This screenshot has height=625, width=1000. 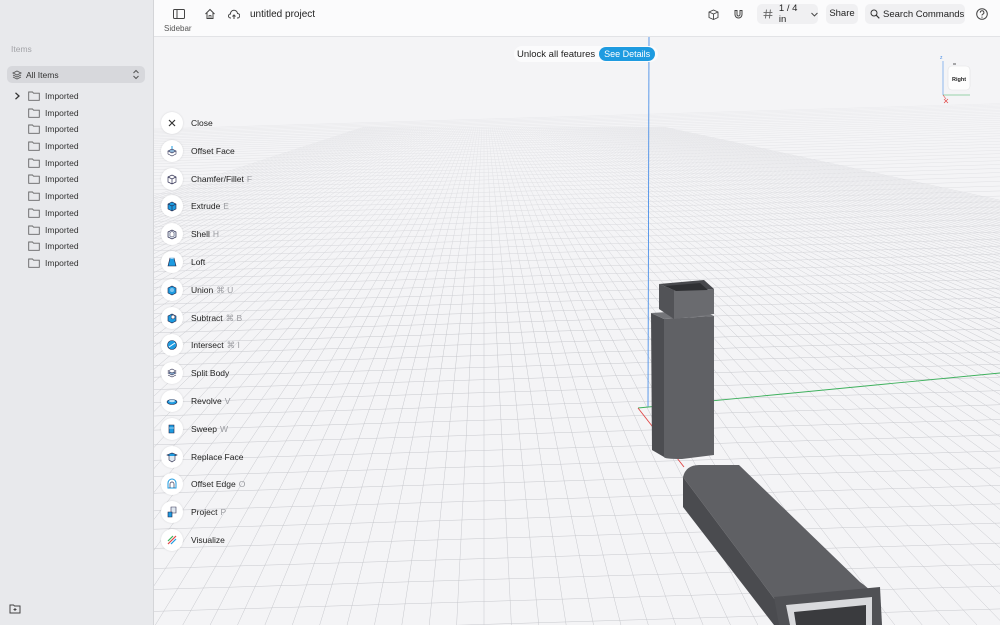 I want to click on tool-label: Chamfer/Fillet F, so click(x=221, y=179).